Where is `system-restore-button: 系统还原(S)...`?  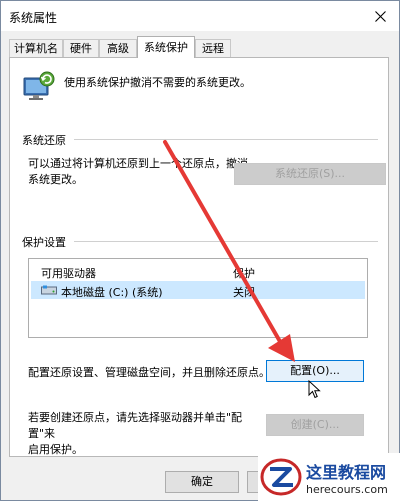
system-restore-button: 系统还原(S)... is located at coordinates (310, 174).